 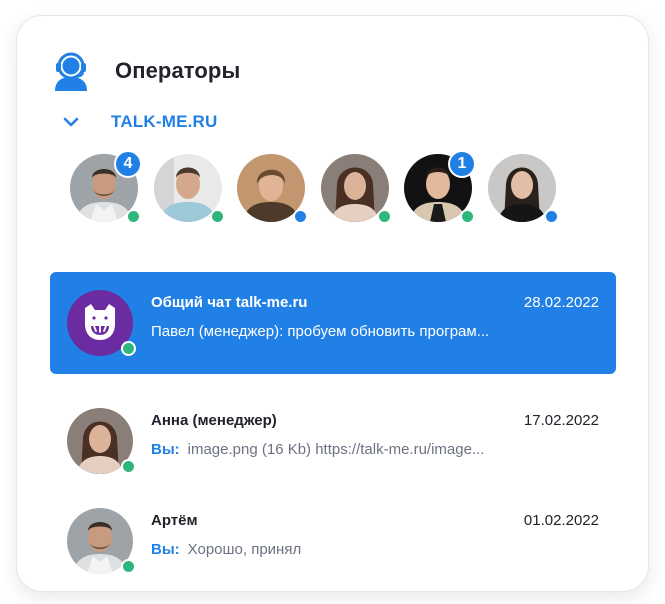 I want to click on operator-group-name: TALK-ME.RU, so click(x=164, y=122).